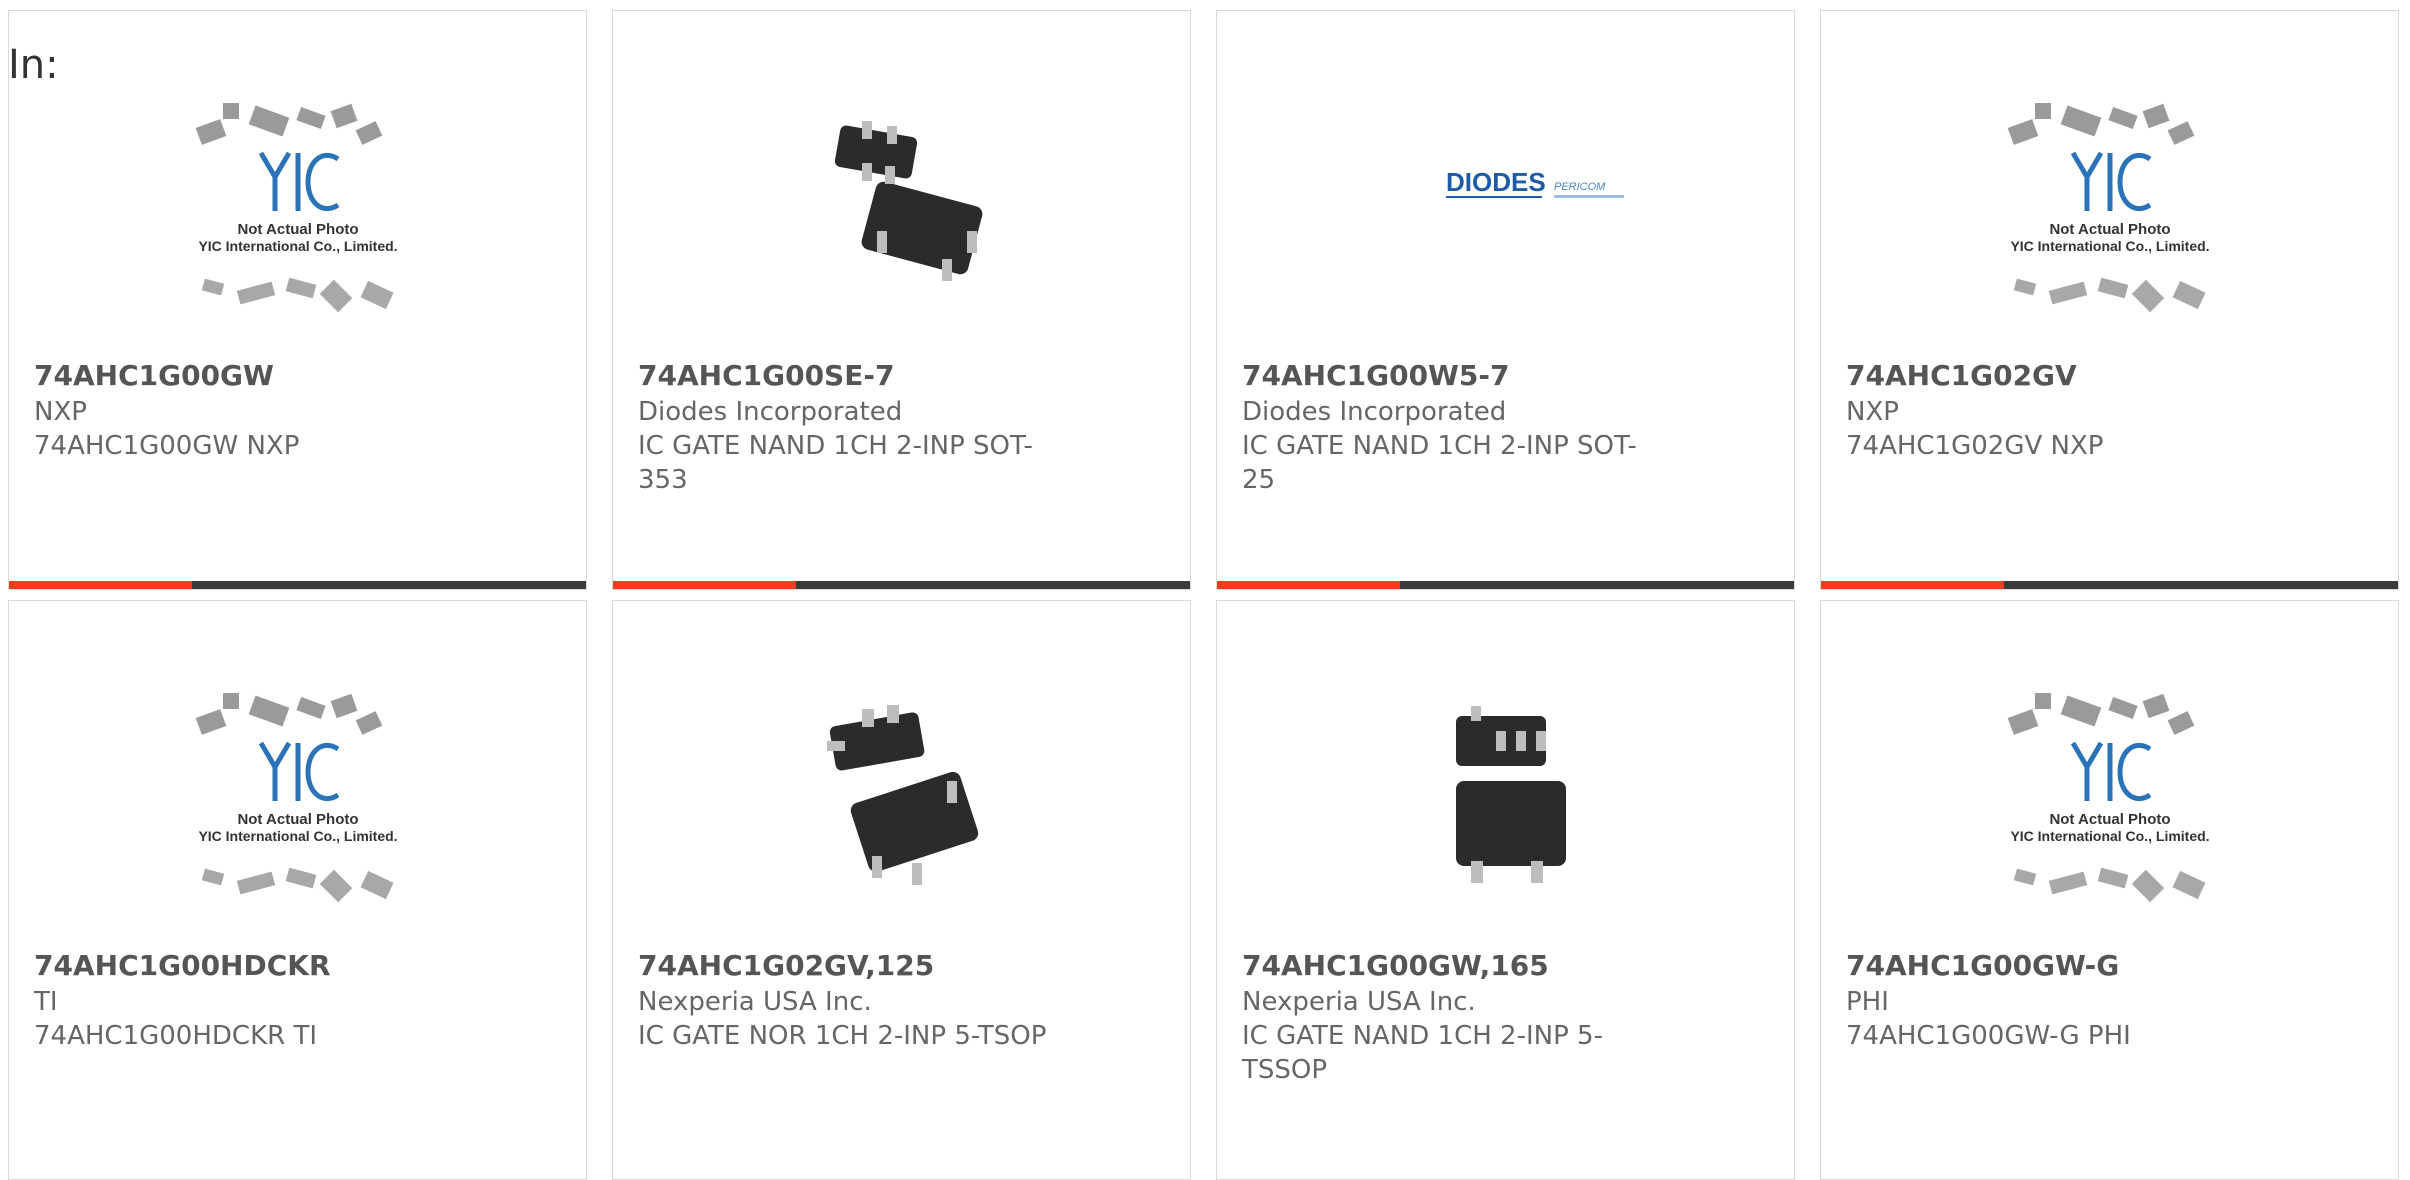 This screenshot has width=2410, height=1180. I want to click on product-name: 74AHC1G00HDCKR, so click(297, 966).